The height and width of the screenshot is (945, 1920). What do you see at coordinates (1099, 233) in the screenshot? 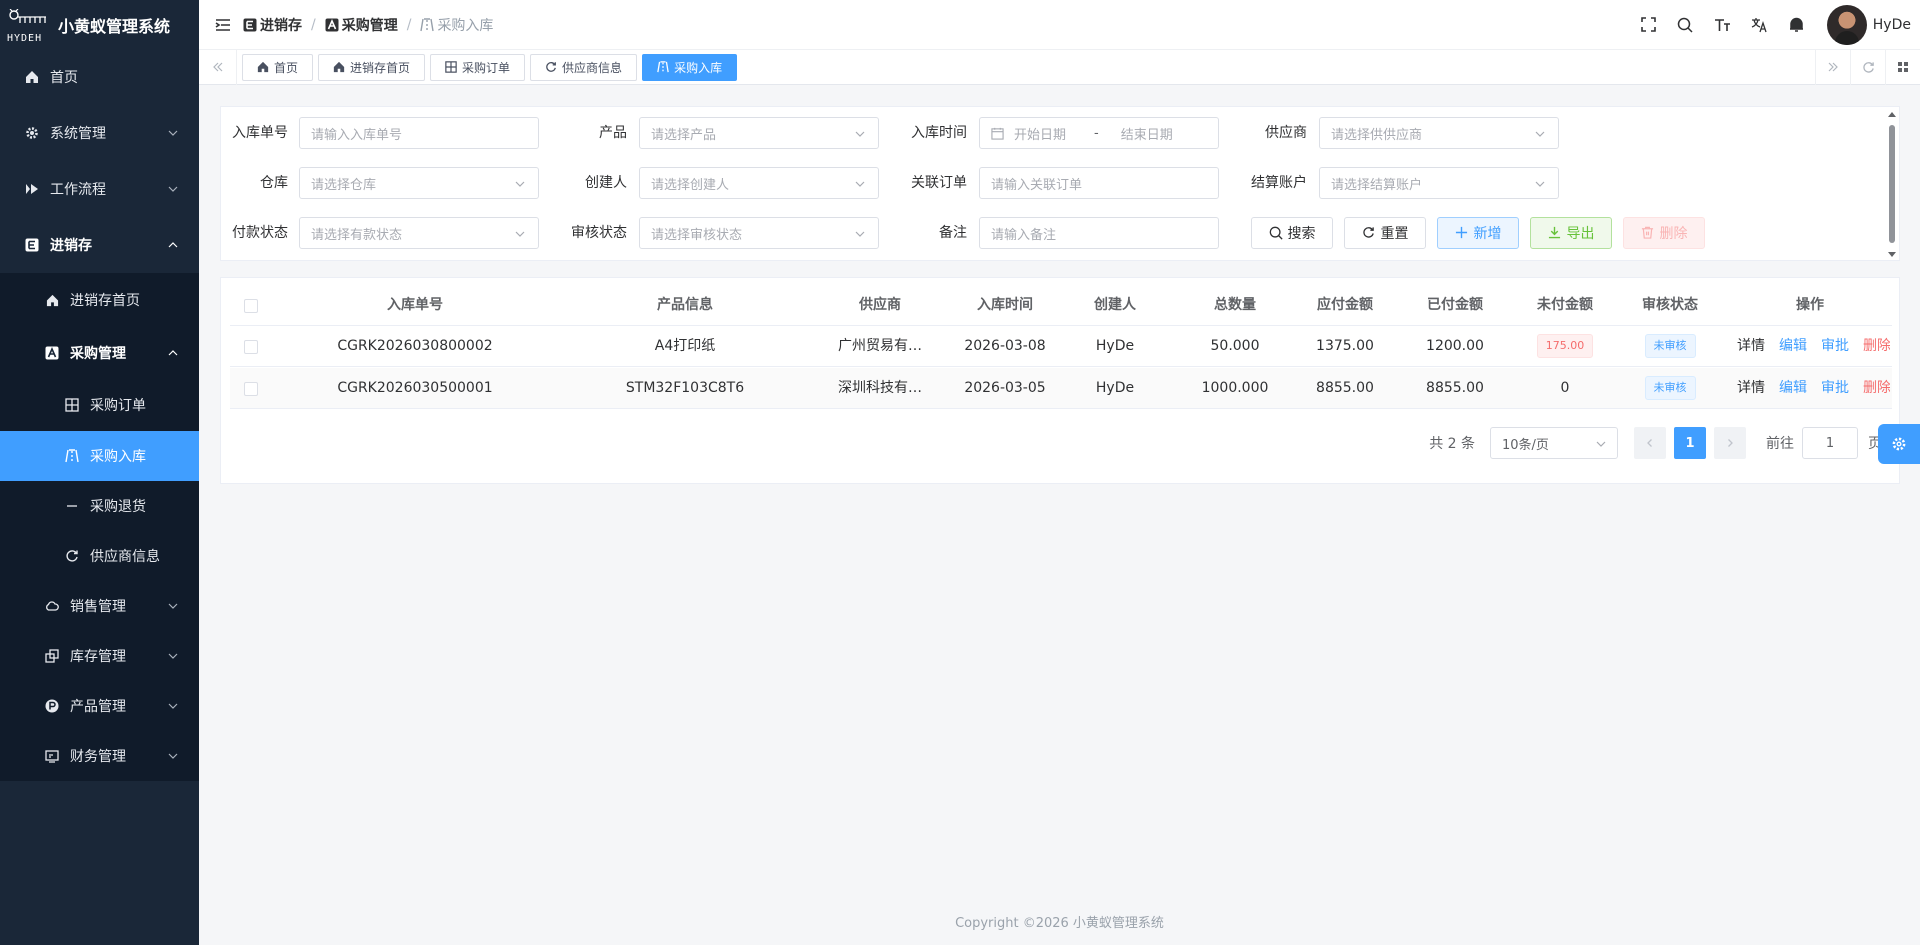
I see `remark-input: 请输入备注` at bounding box center [1099, 233].